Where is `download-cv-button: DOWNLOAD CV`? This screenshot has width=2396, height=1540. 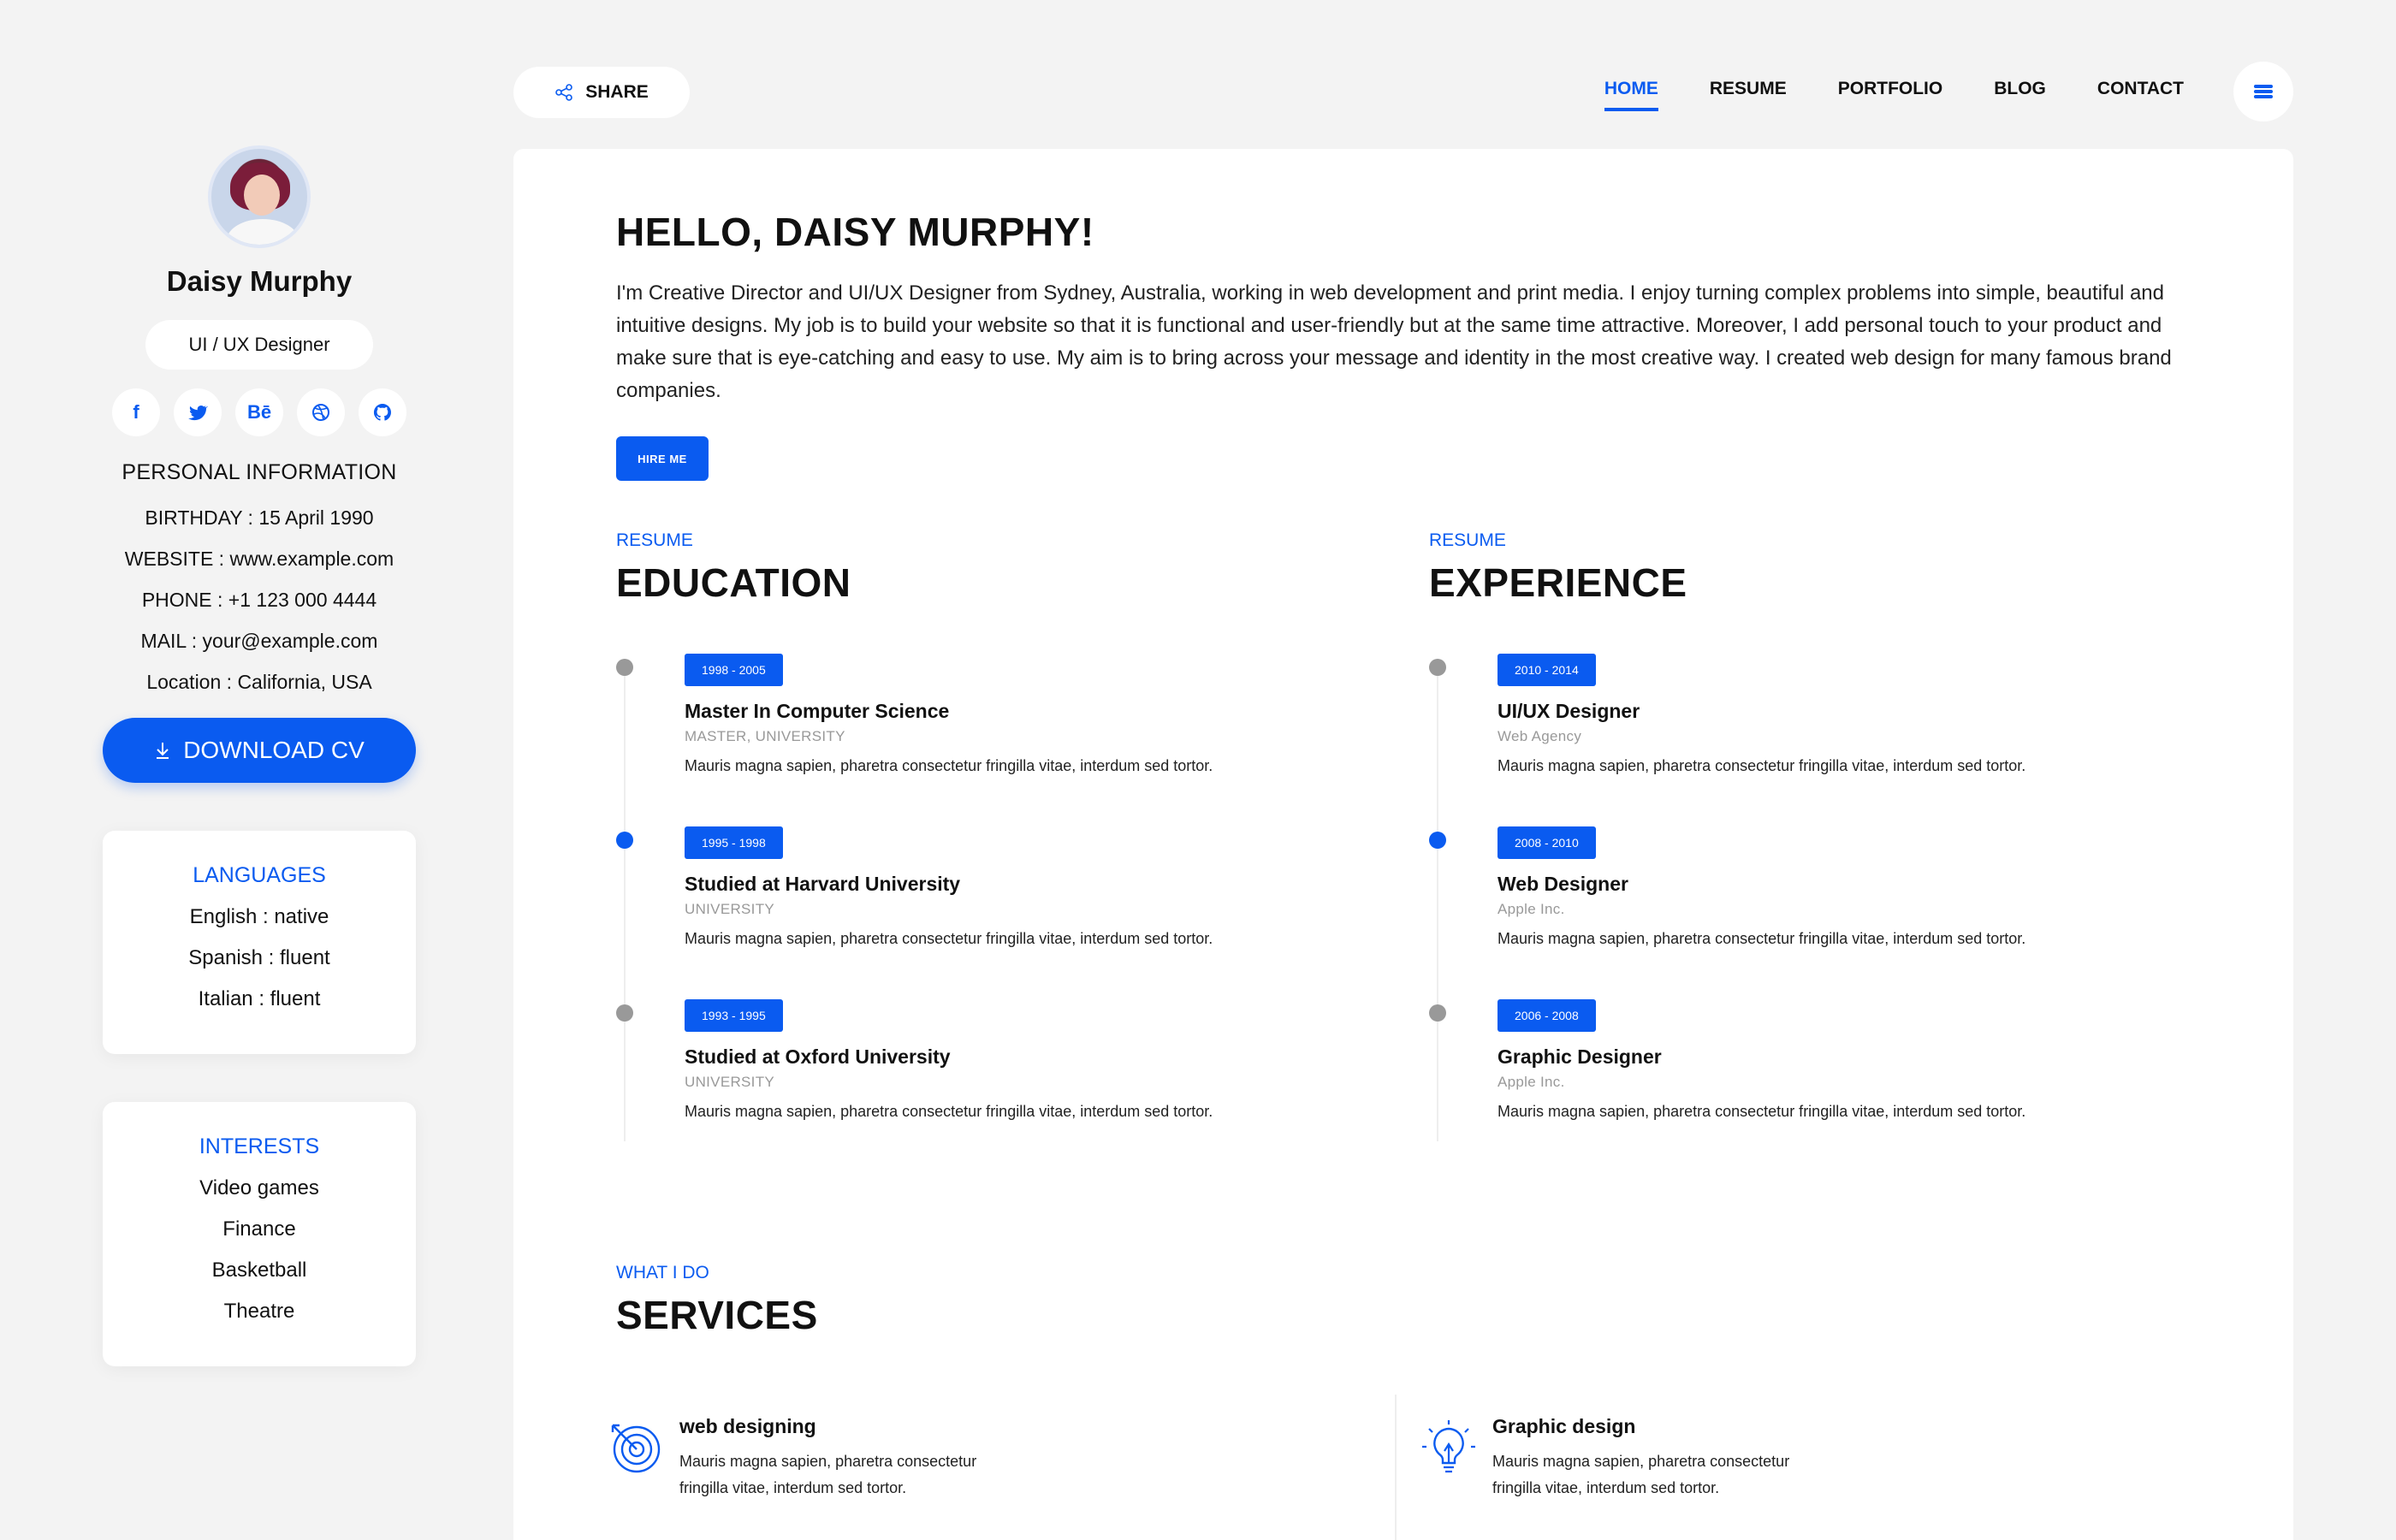
download-cv-button: DOWNLOAD CV is located at coordinates (259, 750).